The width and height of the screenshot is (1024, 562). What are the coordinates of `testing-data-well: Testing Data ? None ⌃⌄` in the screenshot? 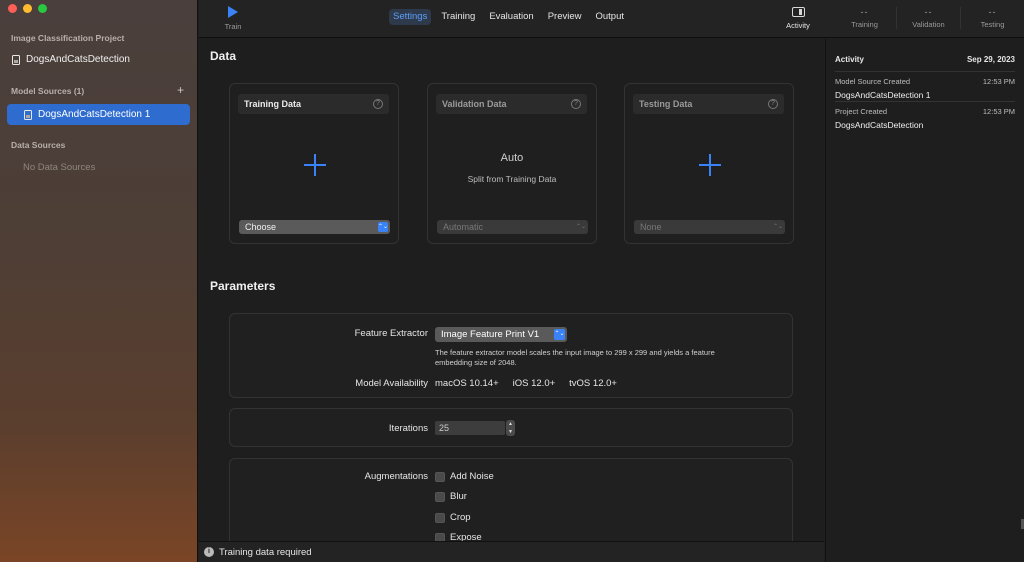 It's located at (709, 163).